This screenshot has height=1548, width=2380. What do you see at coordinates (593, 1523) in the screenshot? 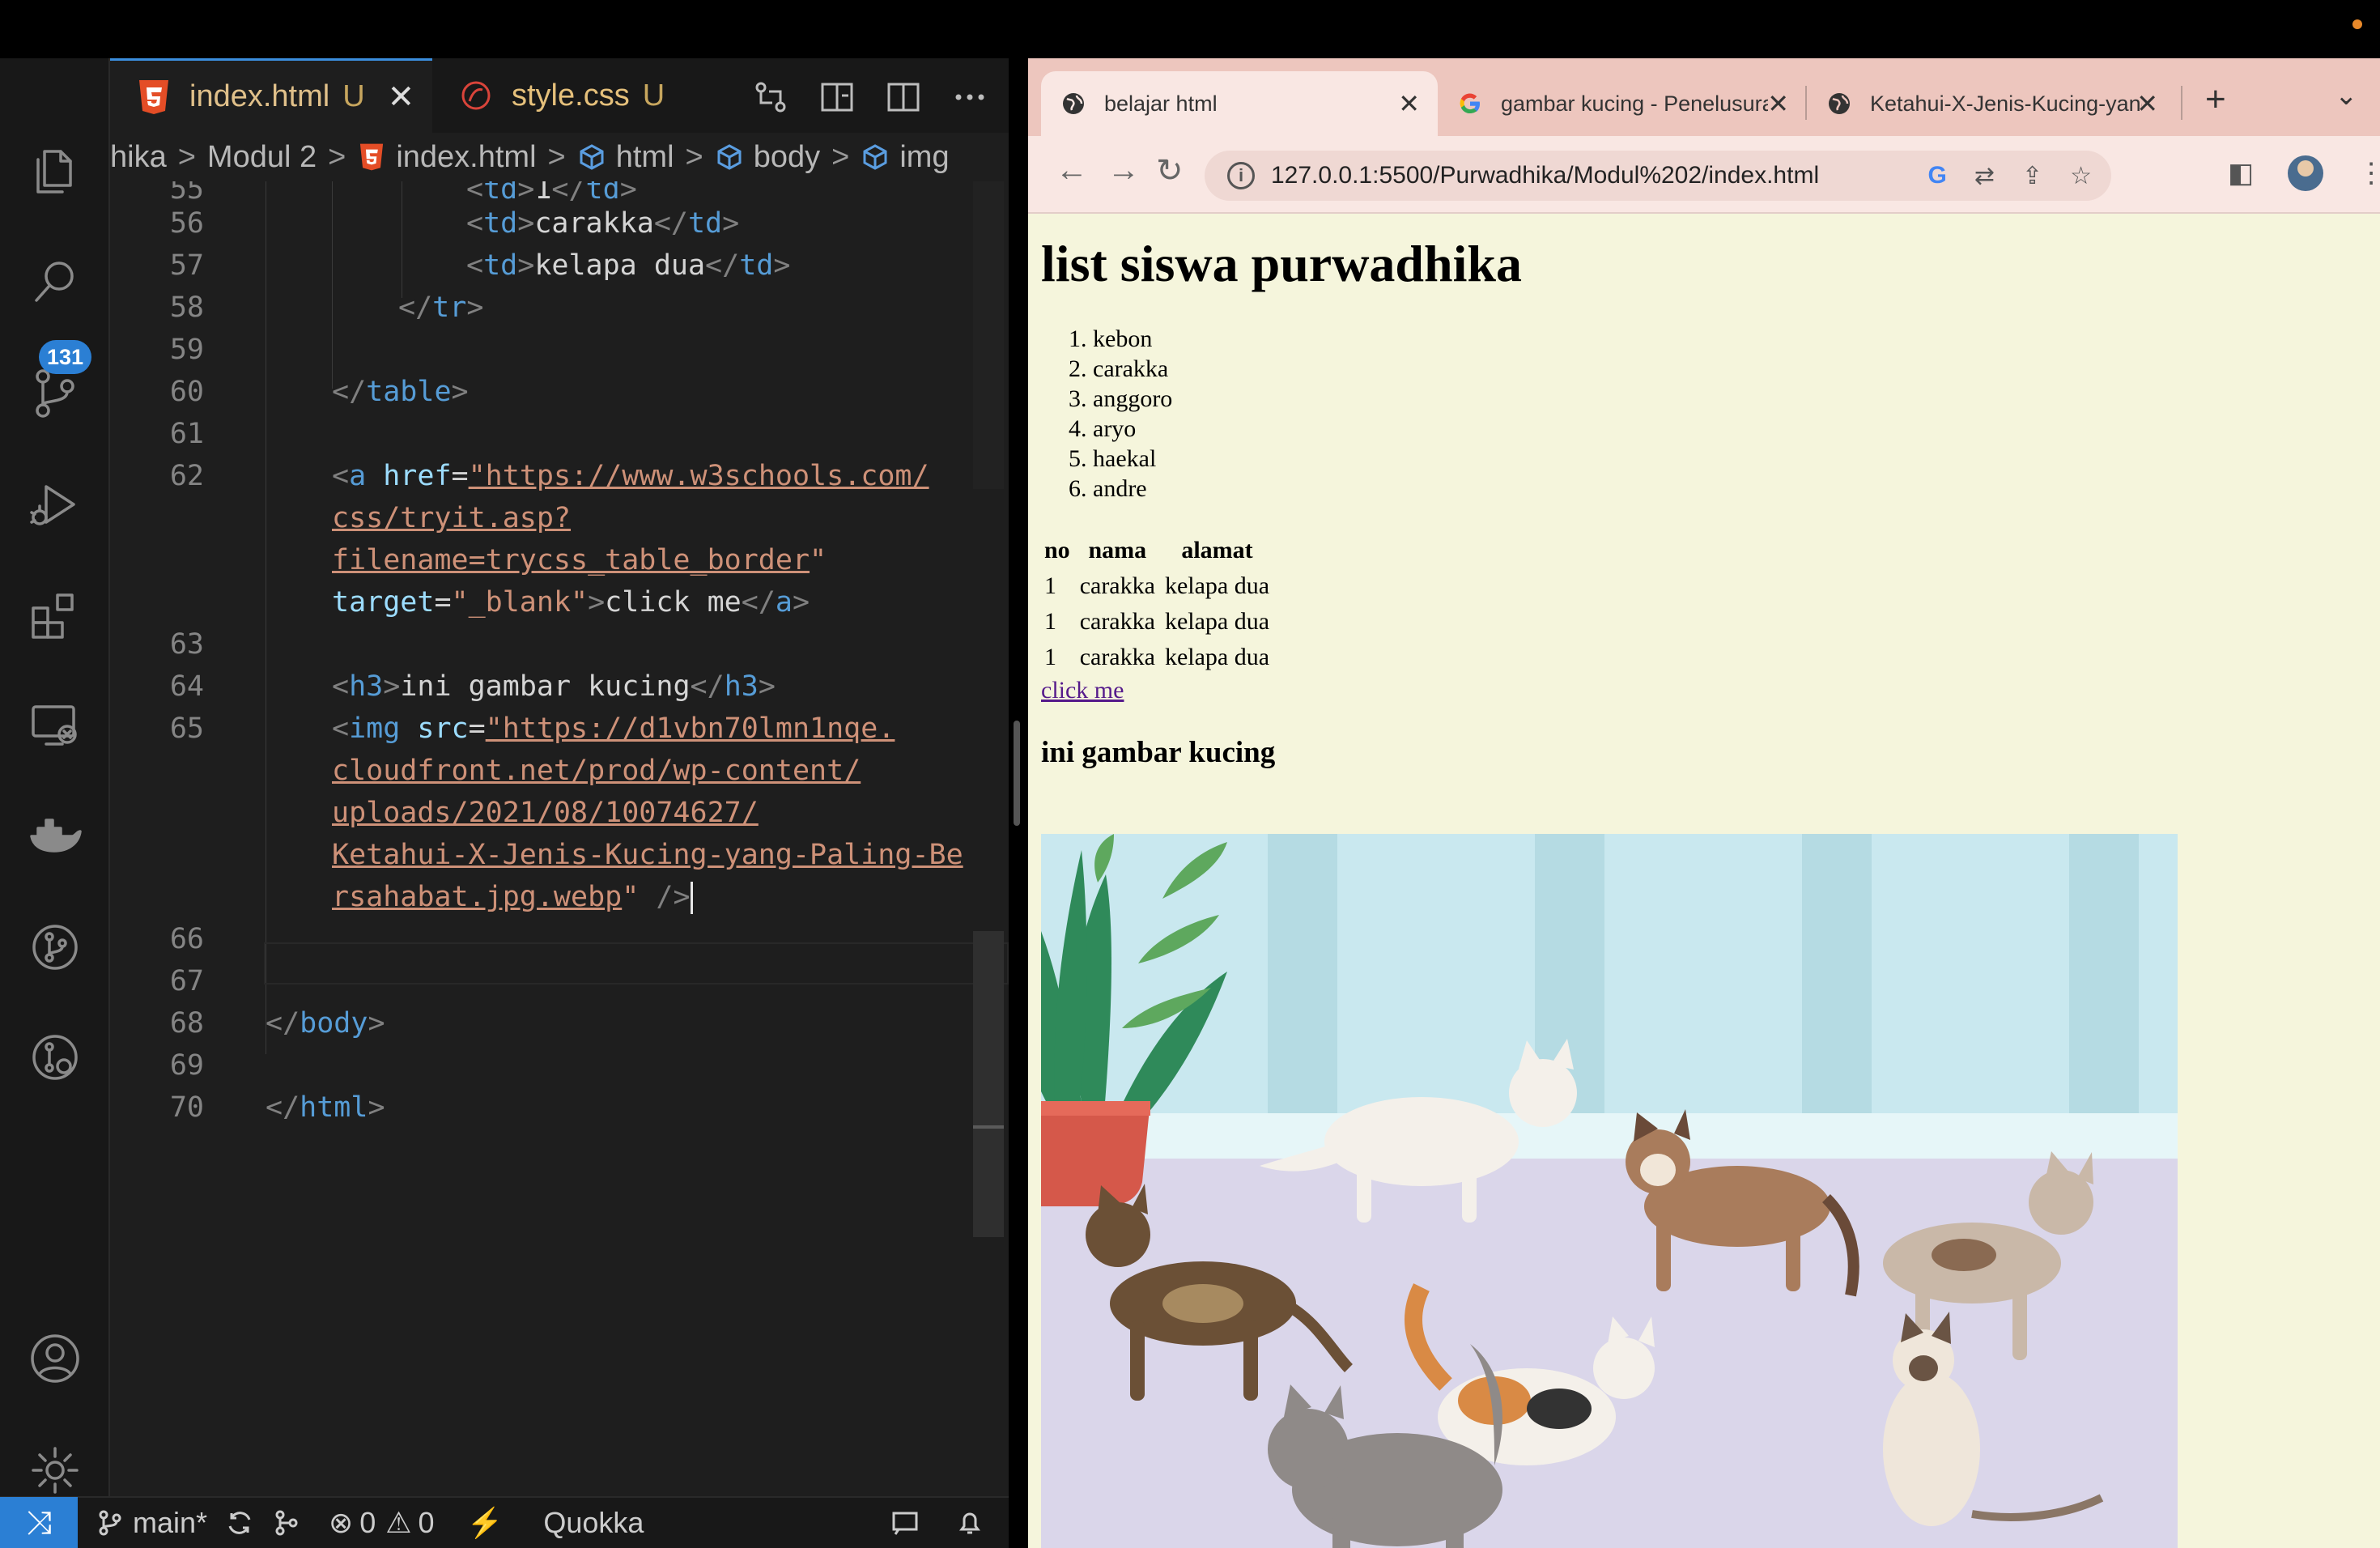
I see `quokka-status: Quokka` at bounding box center [593, 1523].